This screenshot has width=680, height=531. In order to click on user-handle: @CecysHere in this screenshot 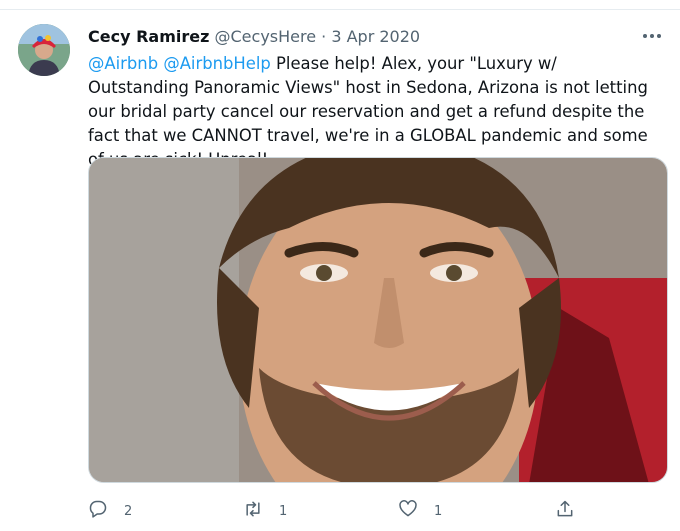, I will do `click(266, 36)`.